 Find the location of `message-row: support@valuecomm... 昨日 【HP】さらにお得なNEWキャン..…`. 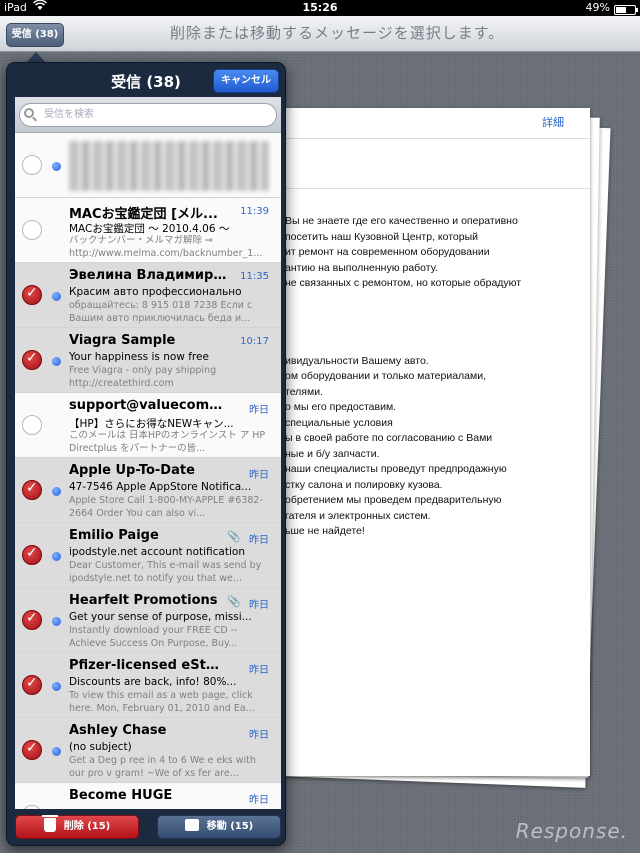

message-row: support@valuecomm... 昨日 【HP】さらにお得なNEWキャン..… is located at coordinates (148, 425).